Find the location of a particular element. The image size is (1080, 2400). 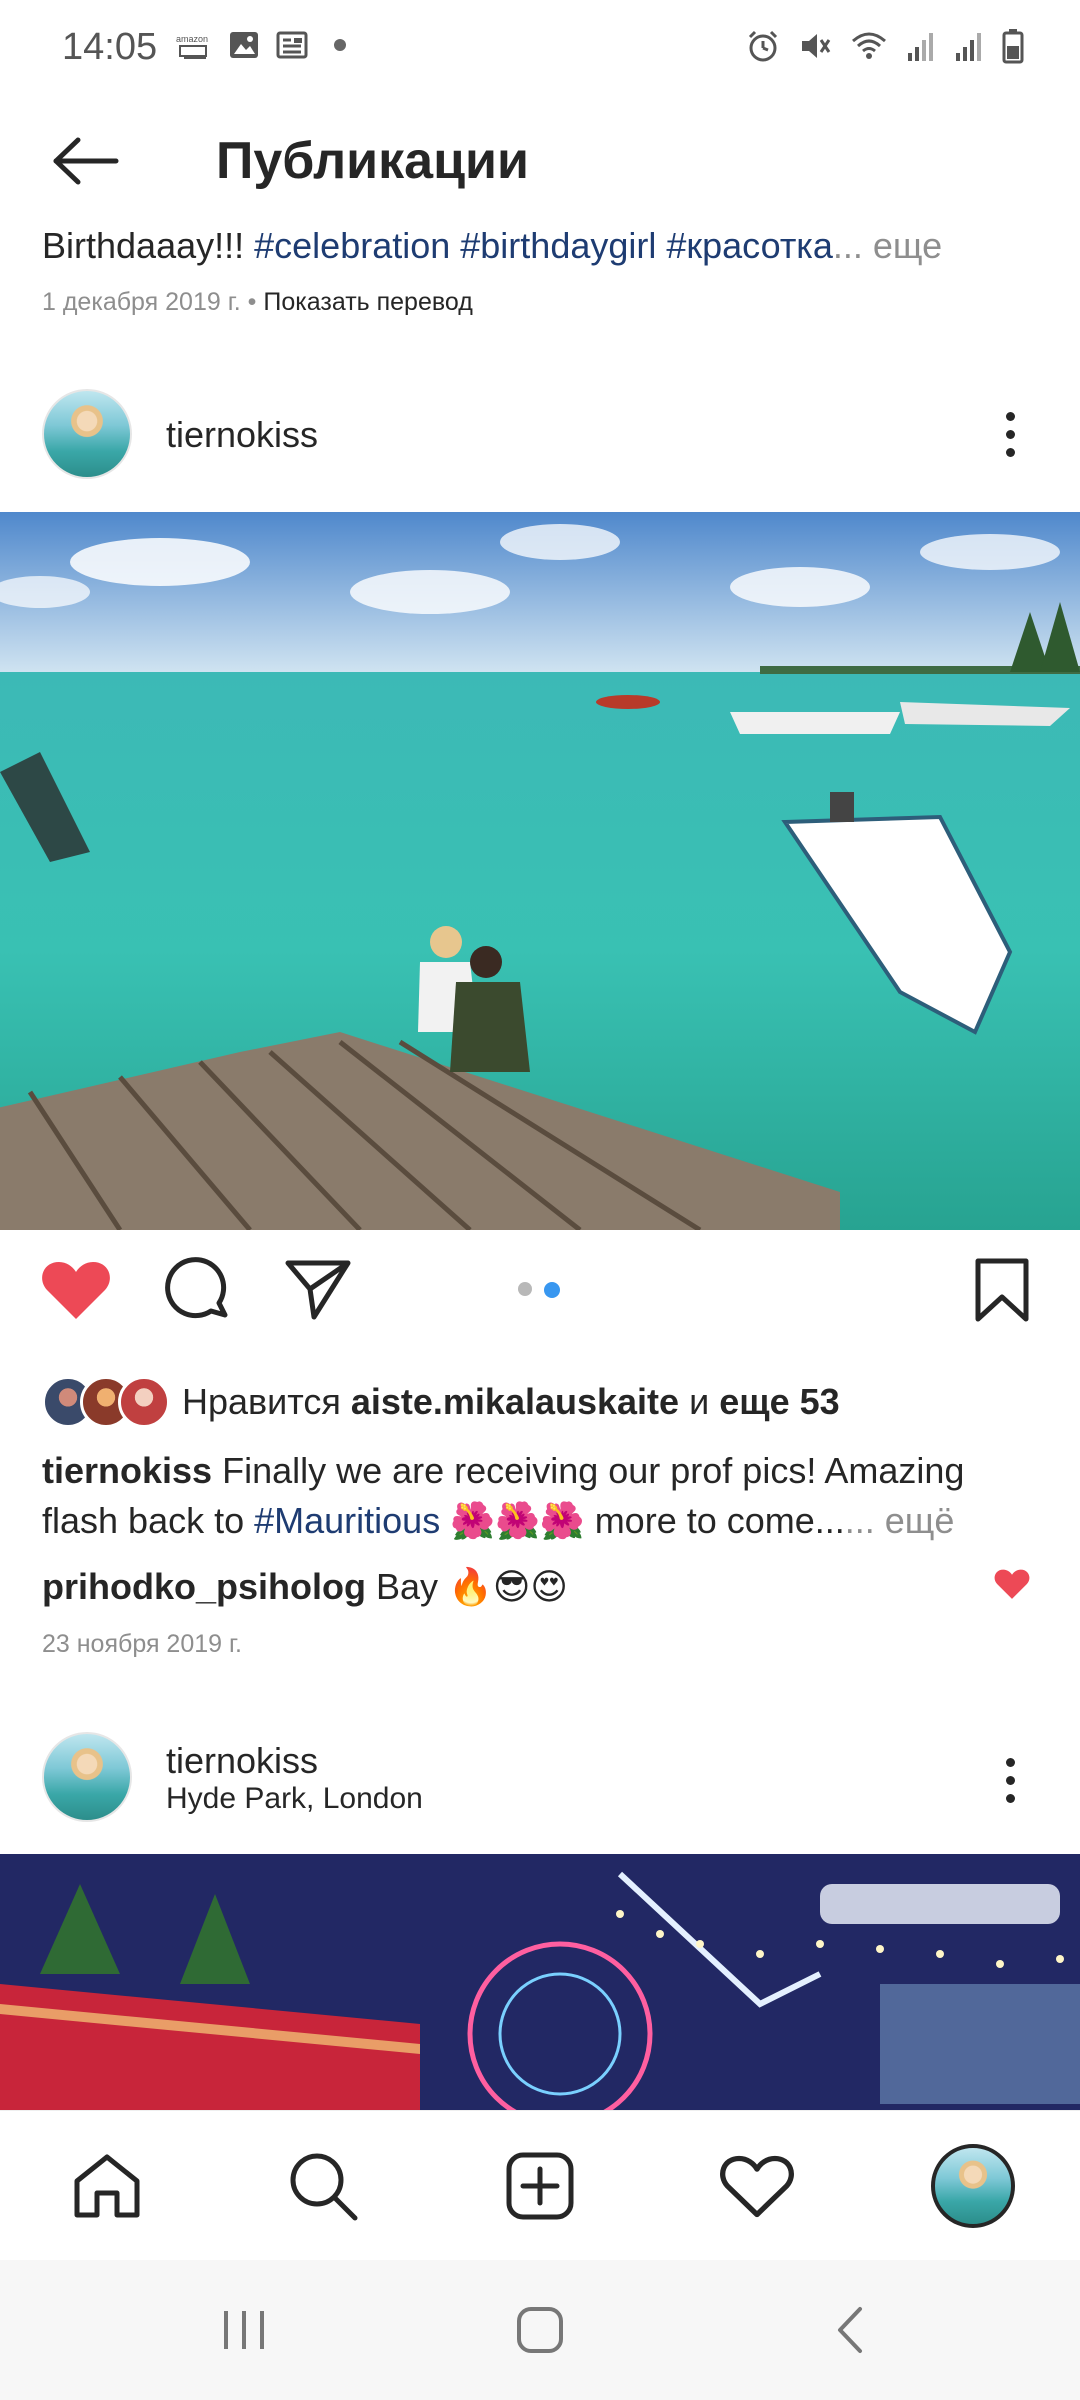

top-bar: Публикации is located at coordinates (540, 161).